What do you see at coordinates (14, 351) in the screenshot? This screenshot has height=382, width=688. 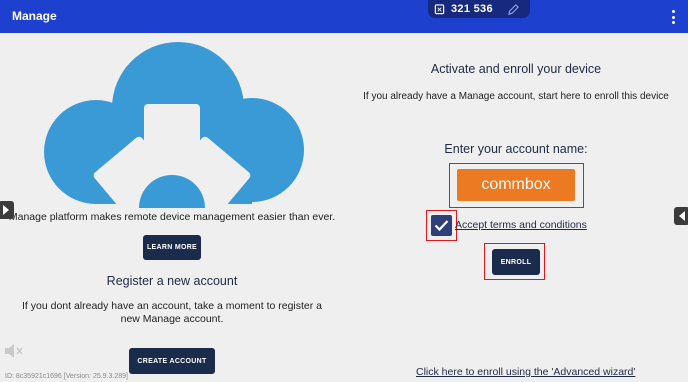 I see `speaker-muted-icon` at bounding box center [14, 351].